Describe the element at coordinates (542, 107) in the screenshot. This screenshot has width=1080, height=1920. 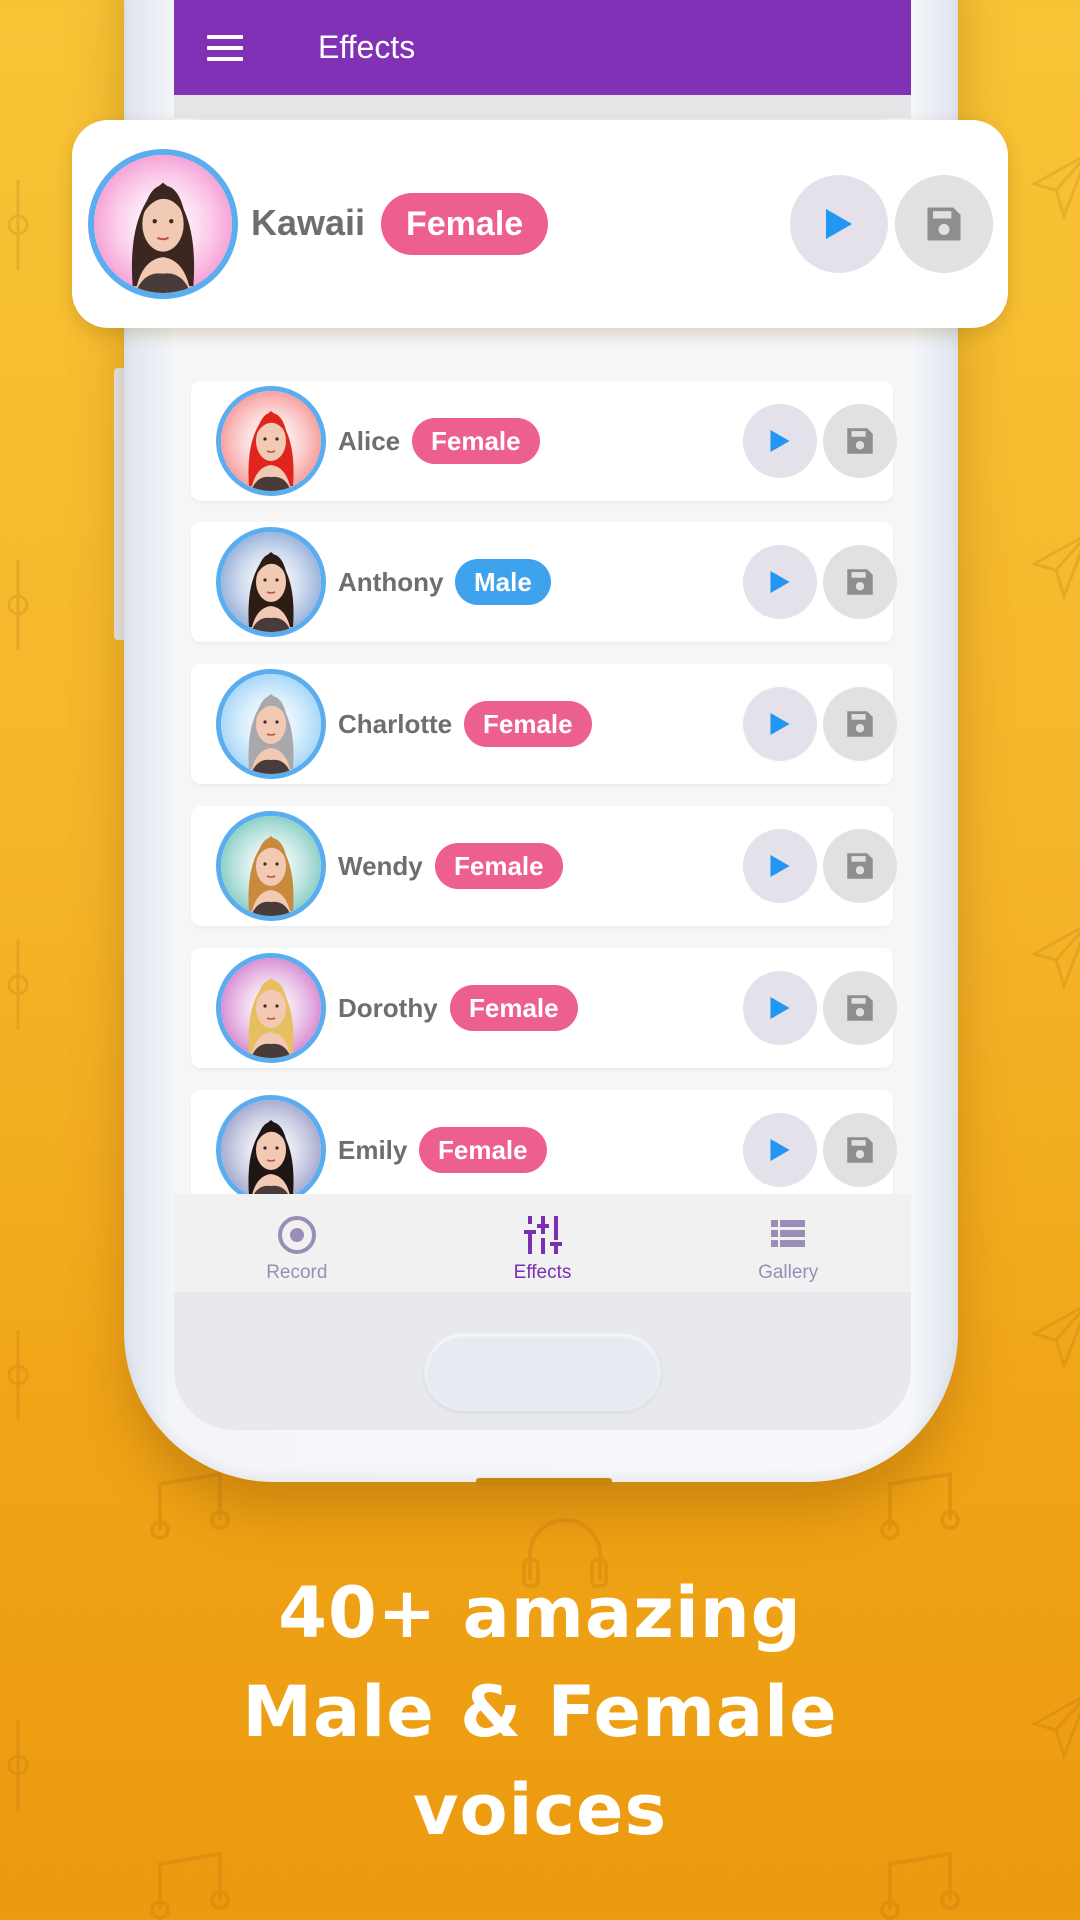
I see `app-bar-shadow` at that location.